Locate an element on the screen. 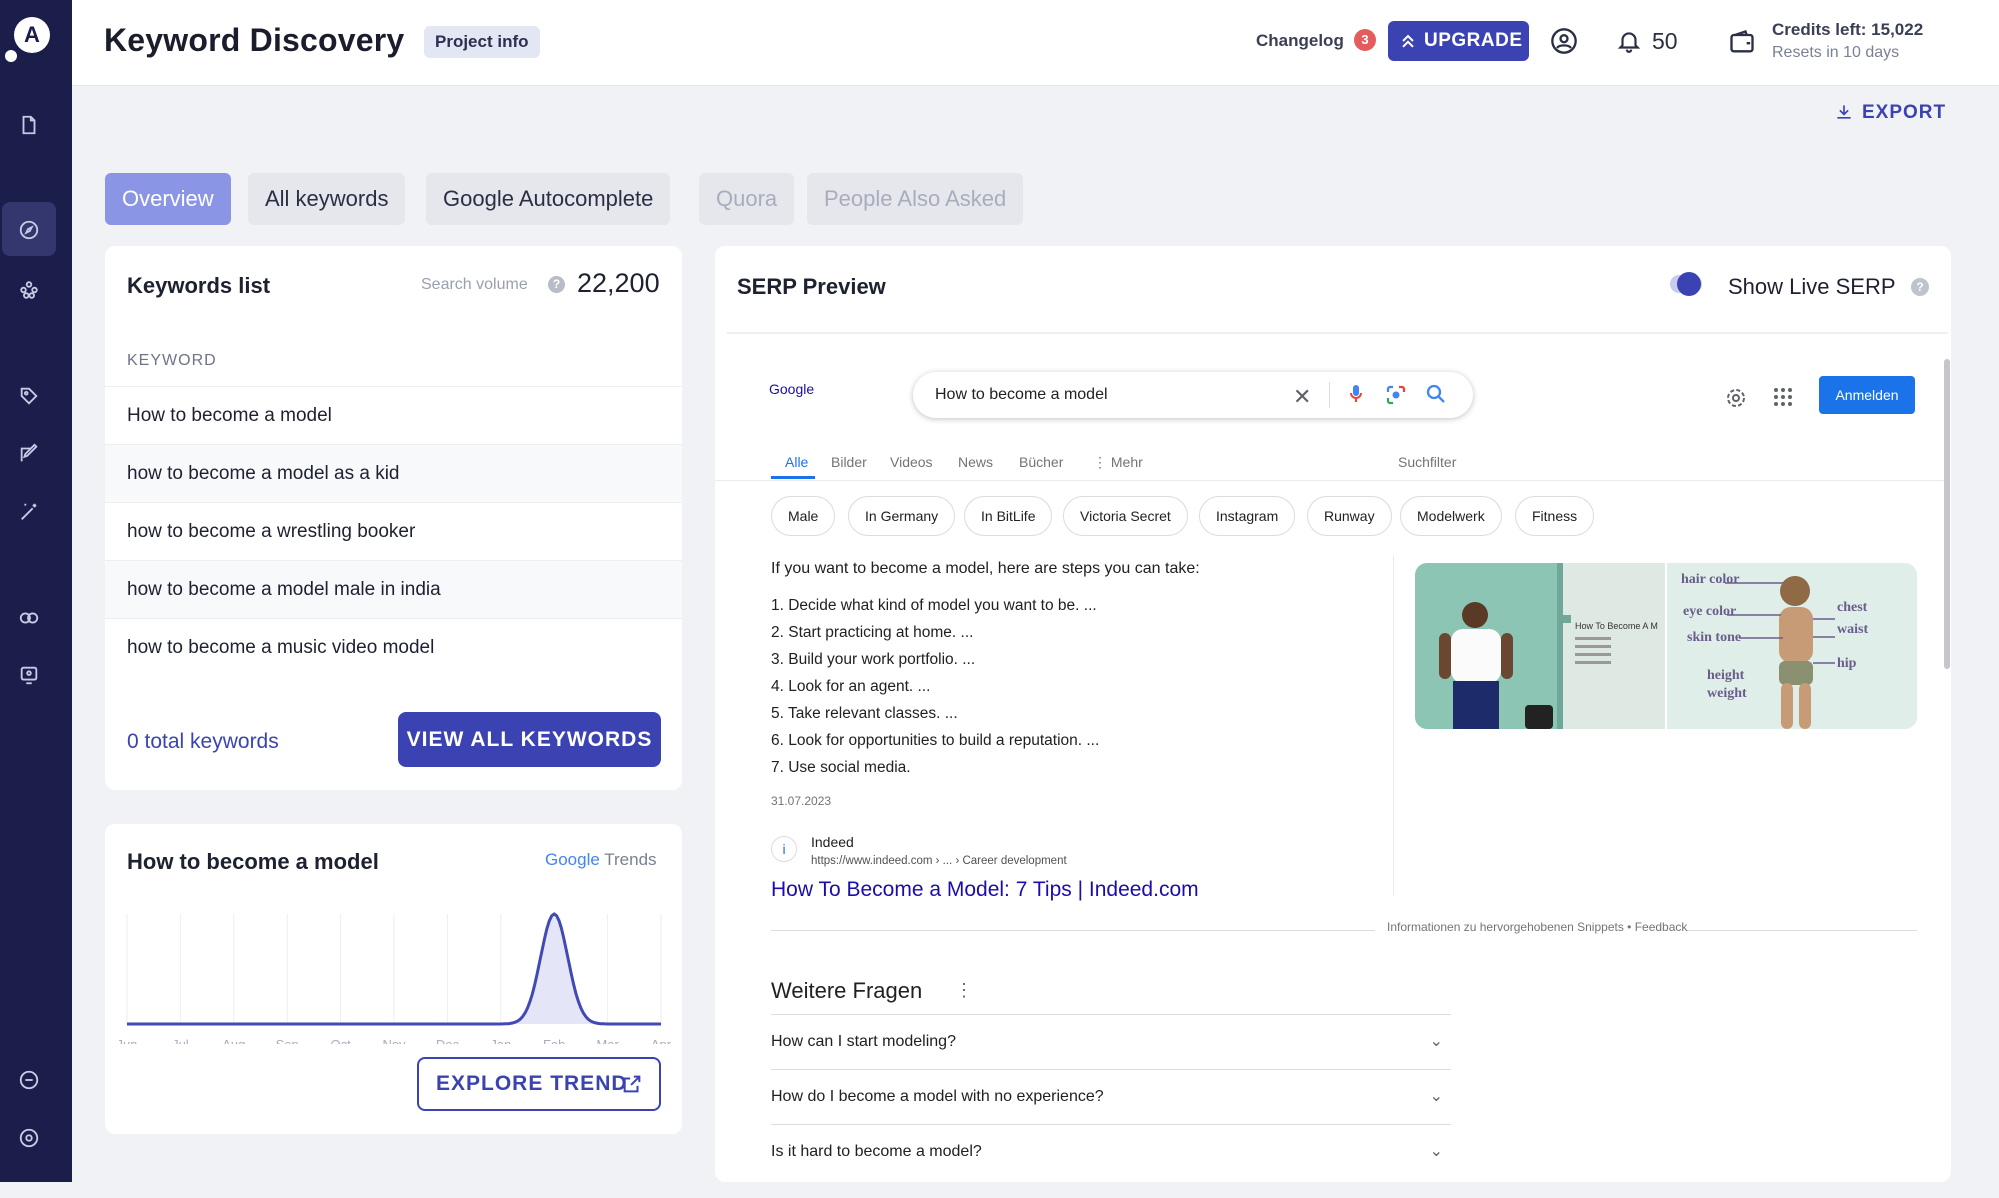 The image size is (1999, 1198). upgrade-button: UPGRADE is located at coordinates (1458, 41).